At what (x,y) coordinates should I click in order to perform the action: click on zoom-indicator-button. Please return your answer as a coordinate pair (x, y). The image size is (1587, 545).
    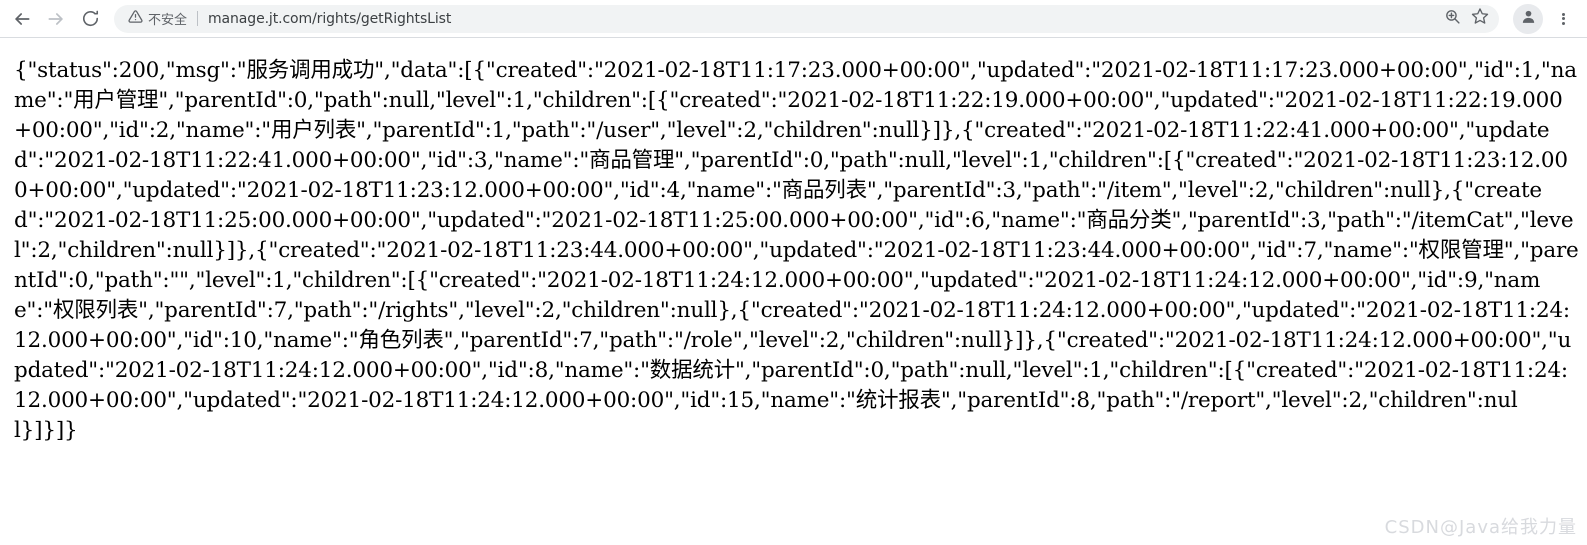
    Looking at the image, I should click on (1452, 19).